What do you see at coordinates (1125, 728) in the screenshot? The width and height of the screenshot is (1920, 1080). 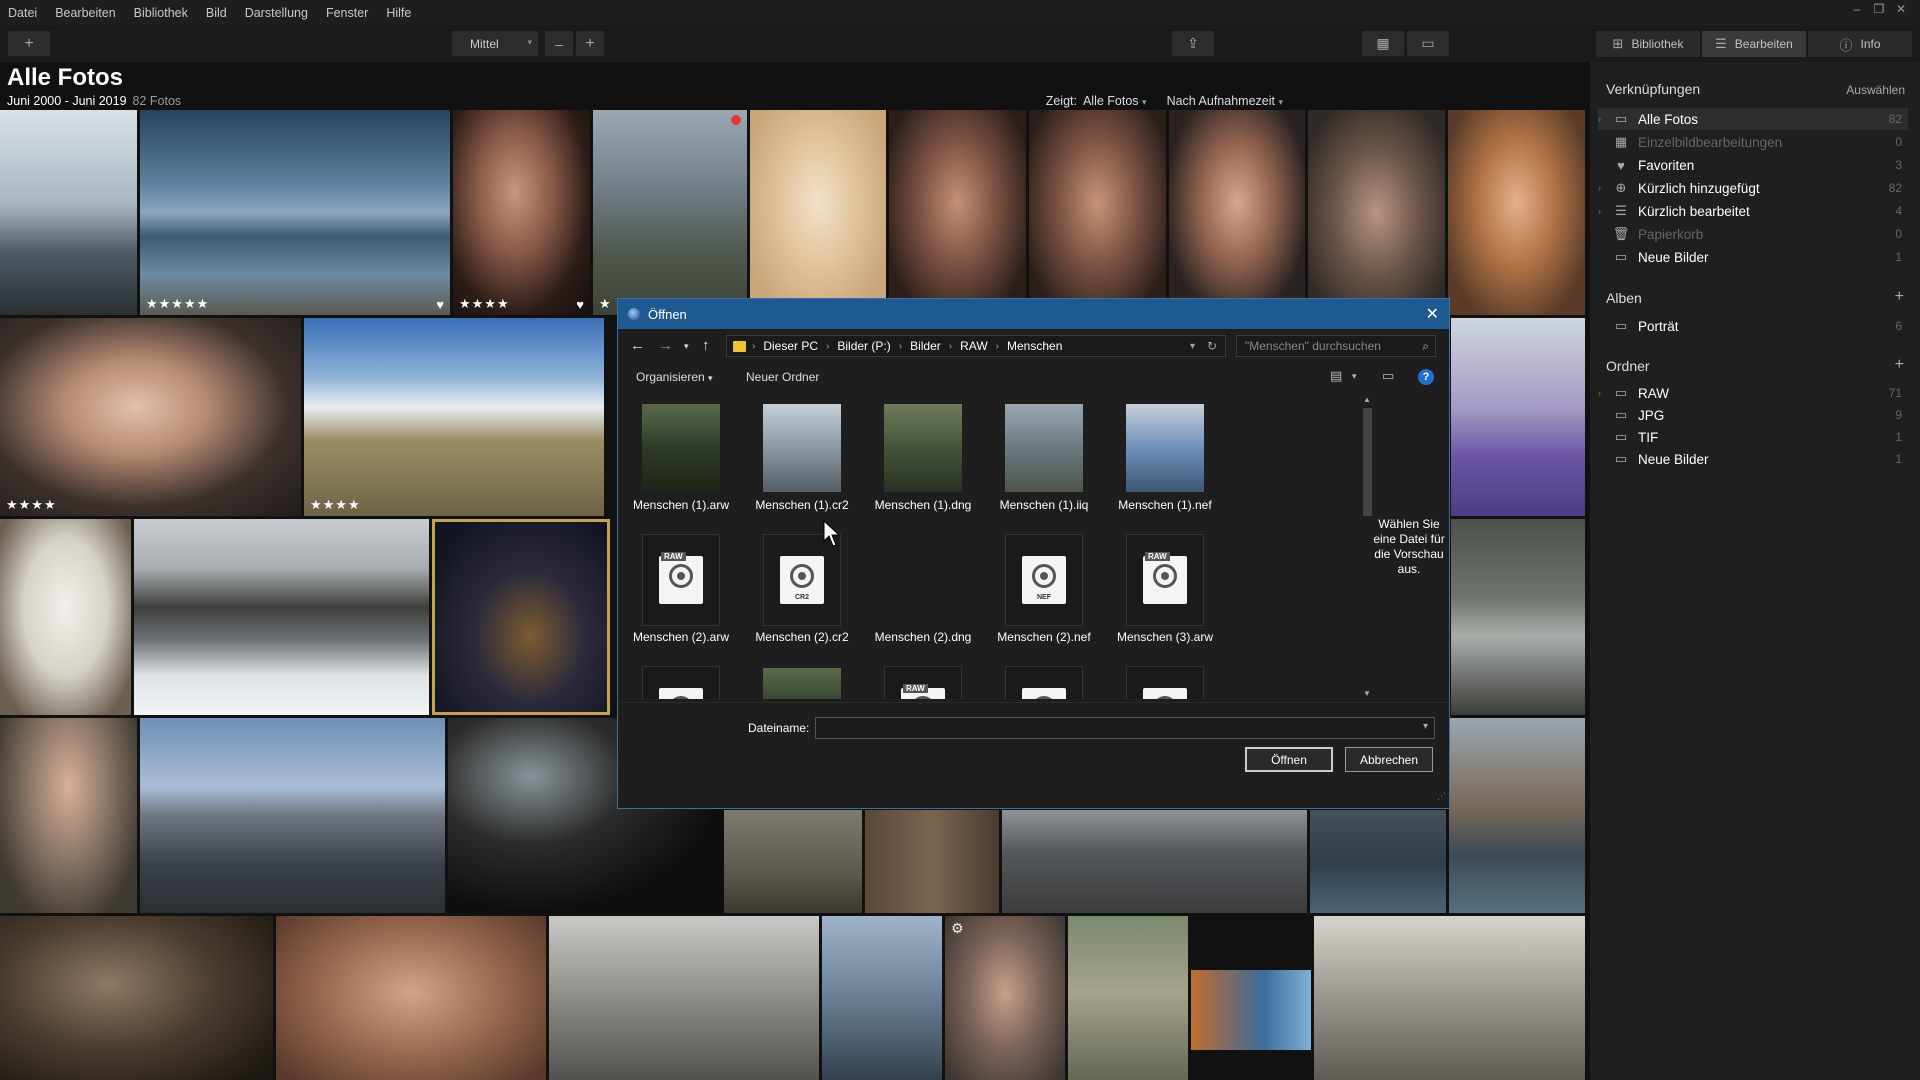 I see `filename-input: ▾` at bounding box center [1125, 728].